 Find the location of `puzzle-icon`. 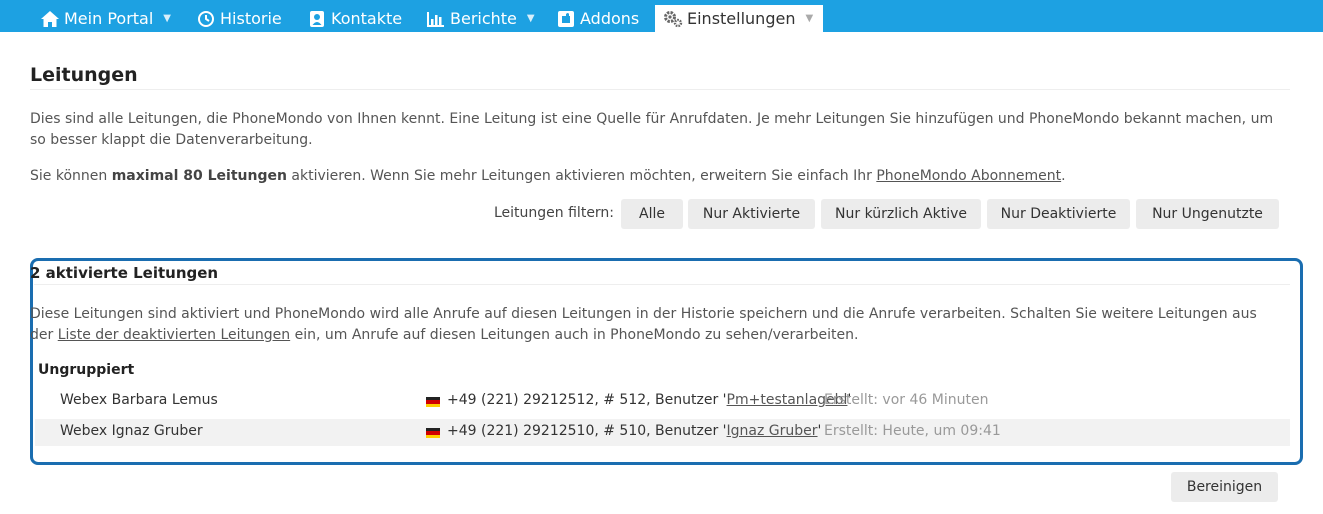

puzzle-icon is located at coordinates (566, 19).